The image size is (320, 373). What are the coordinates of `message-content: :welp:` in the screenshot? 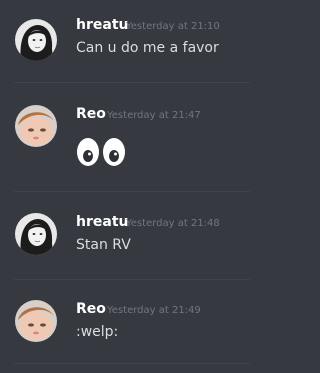 It's located at (97, 332).